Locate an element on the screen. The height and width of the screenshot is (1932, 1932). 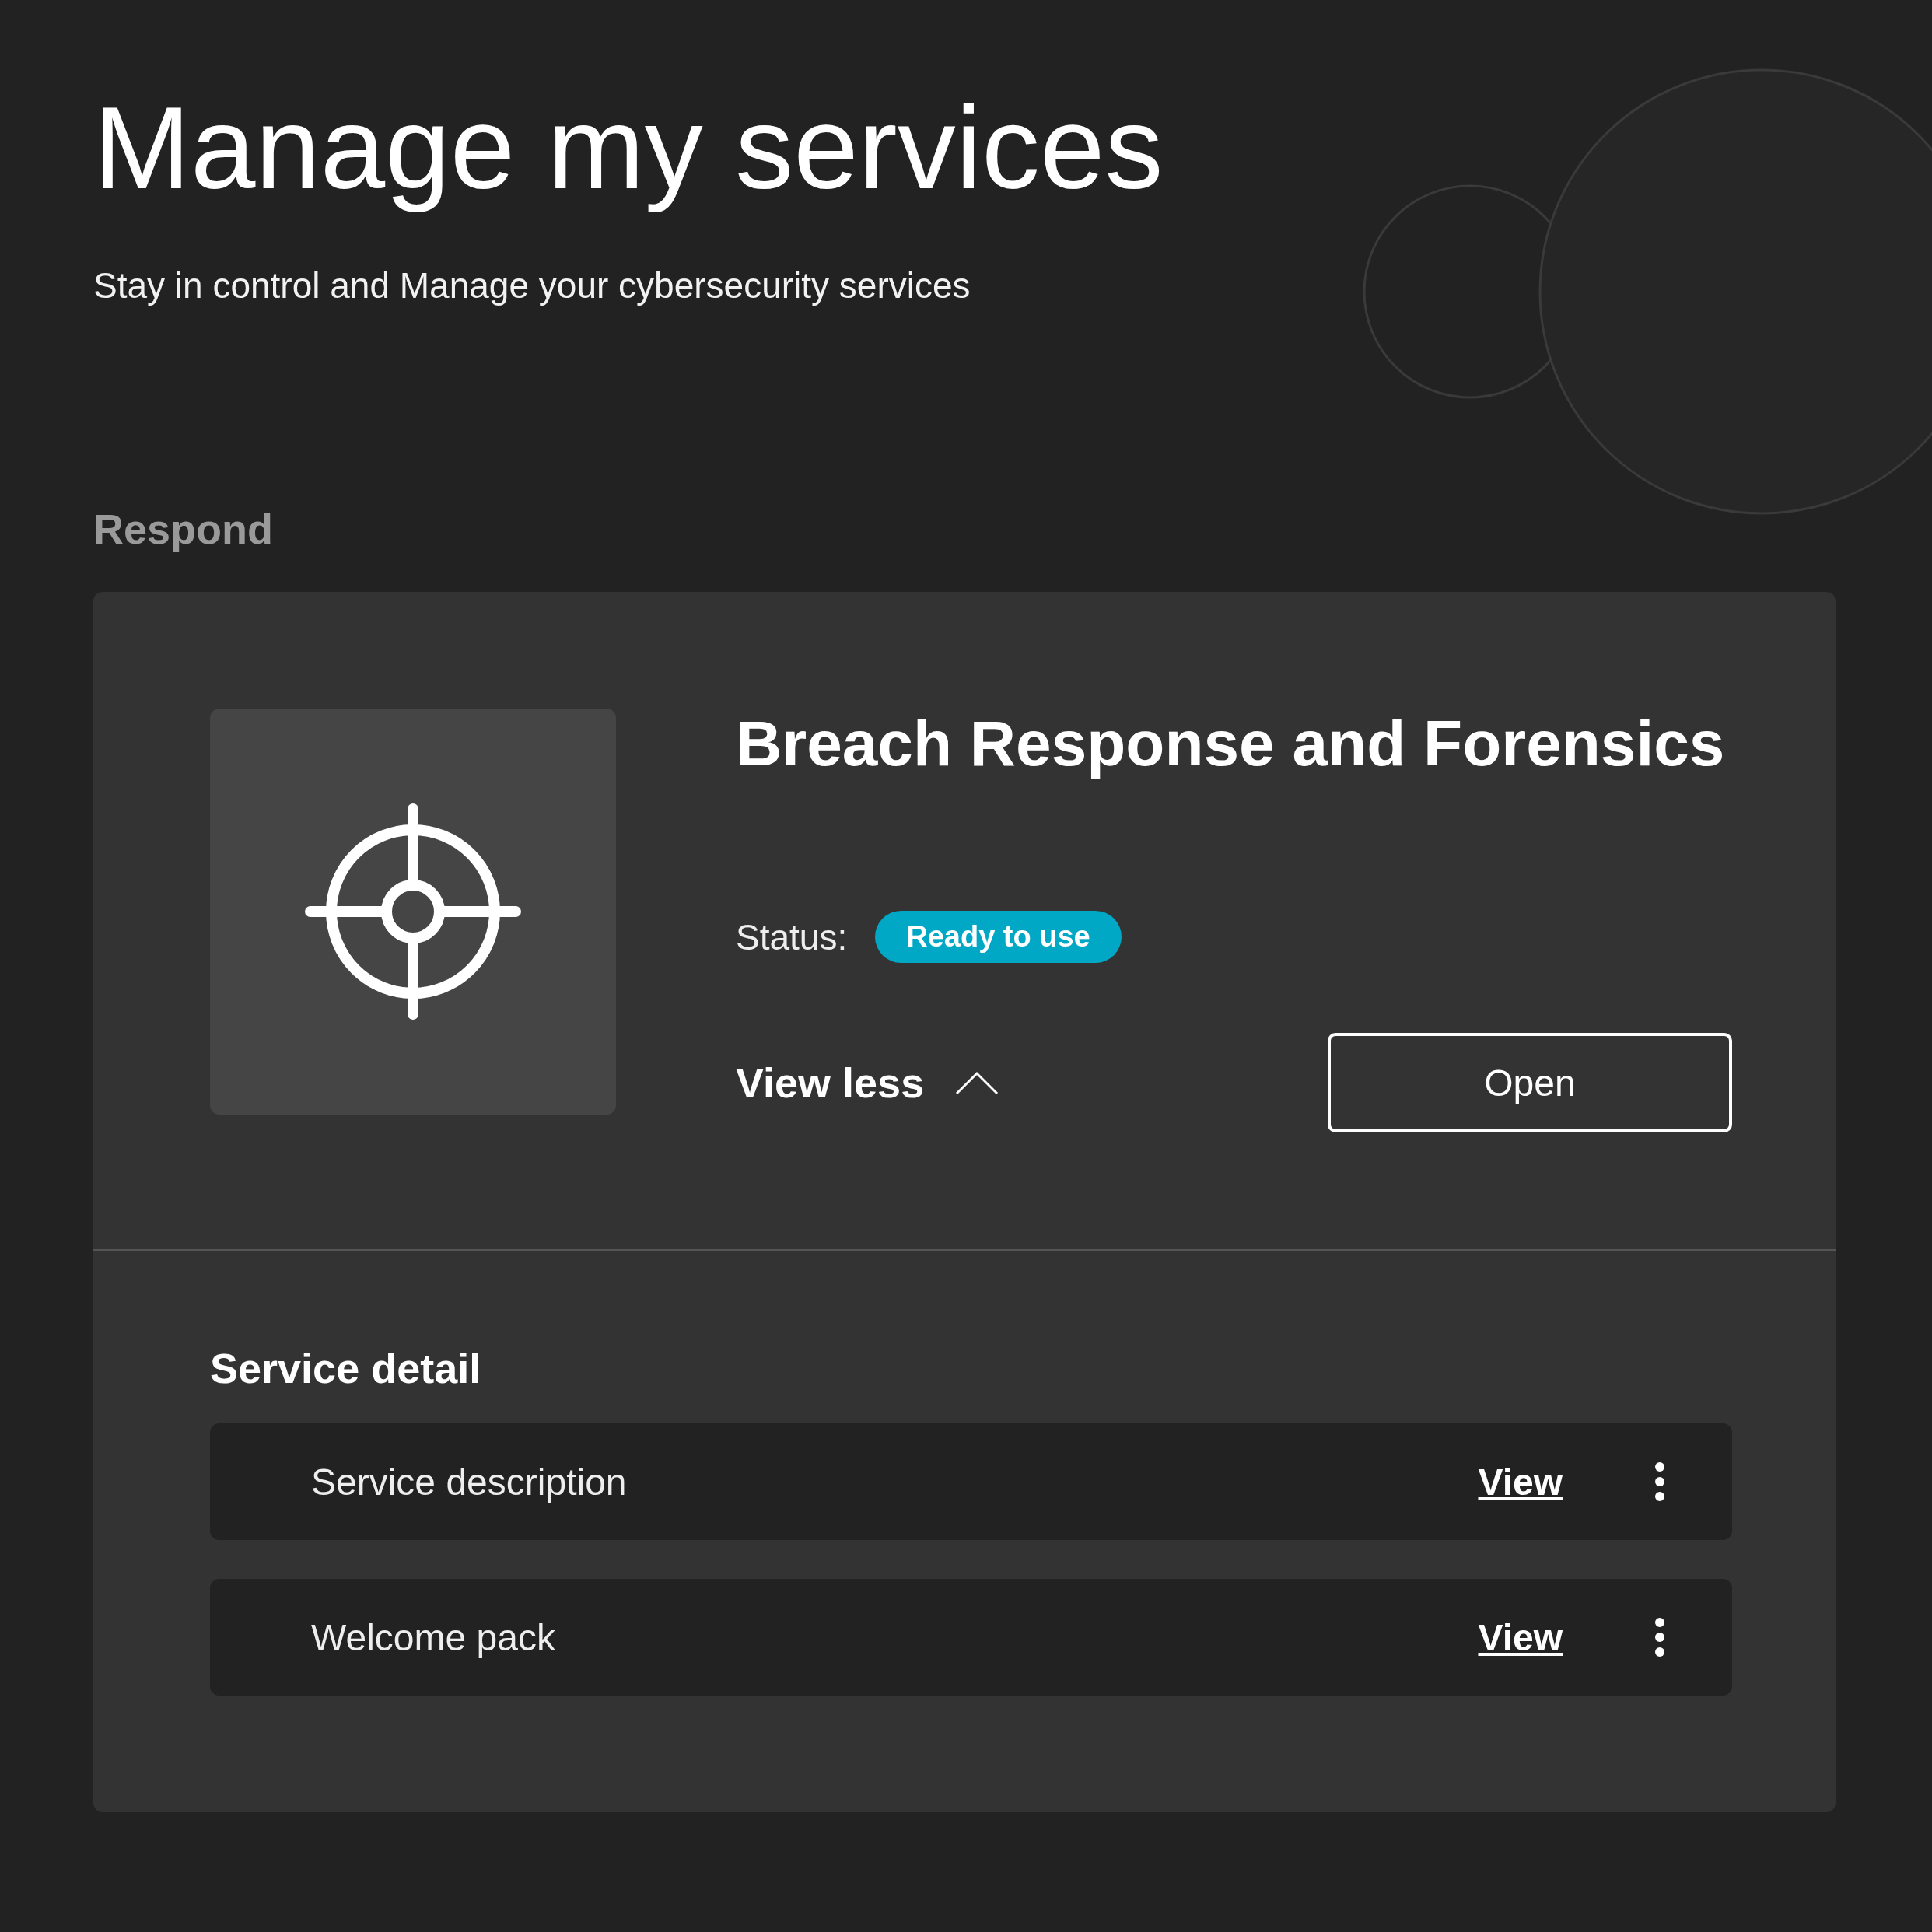
section-label: Respond is located at coordinates (184, 529).